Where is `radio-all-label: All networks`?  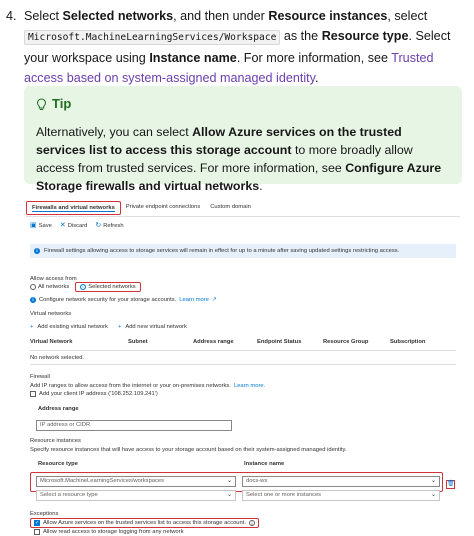
radio-all-label: All networks is located at coordinates (54, 287).